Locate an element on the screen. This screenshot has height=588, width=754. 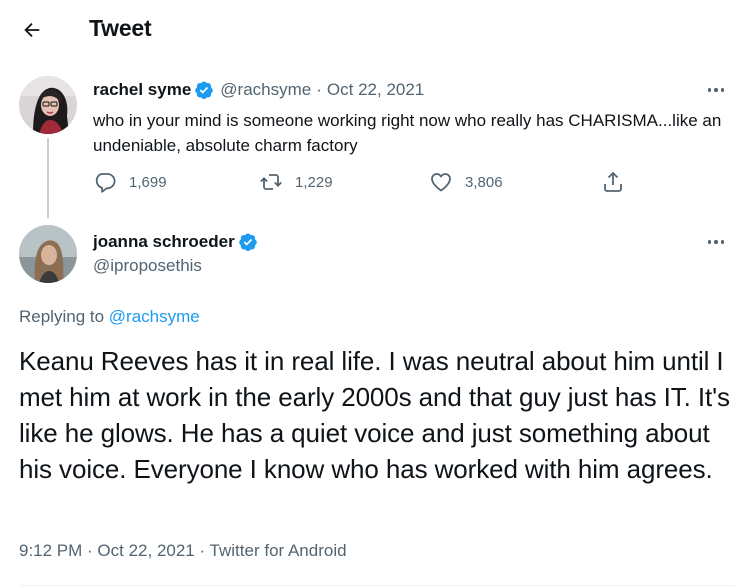
reply-button: 1,699 is located at coordinates (130, 182).